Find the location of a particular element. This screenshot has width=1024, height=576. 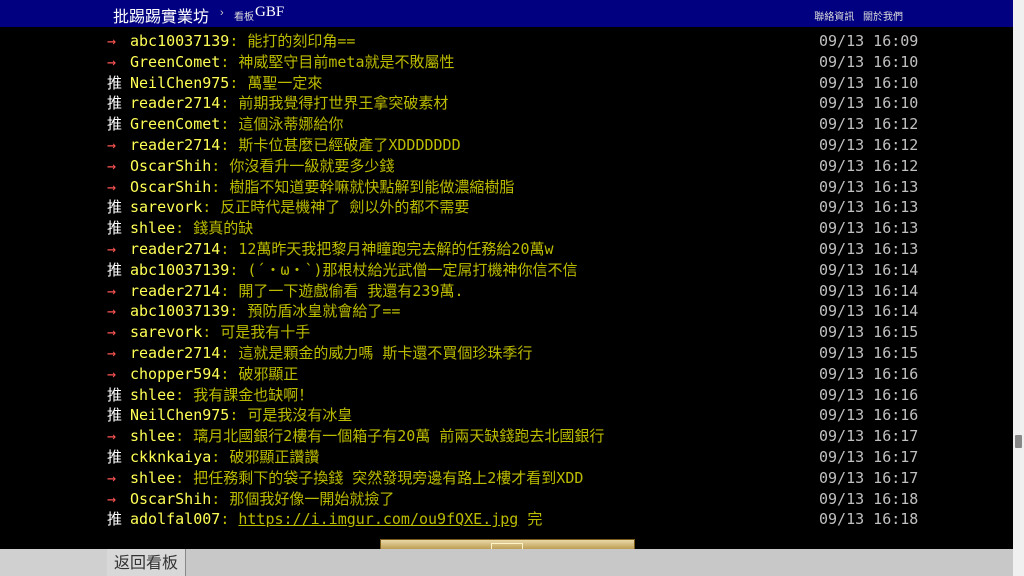

push-ipdatetime: 09/13 16:09 is located at coordinates (869, 41).